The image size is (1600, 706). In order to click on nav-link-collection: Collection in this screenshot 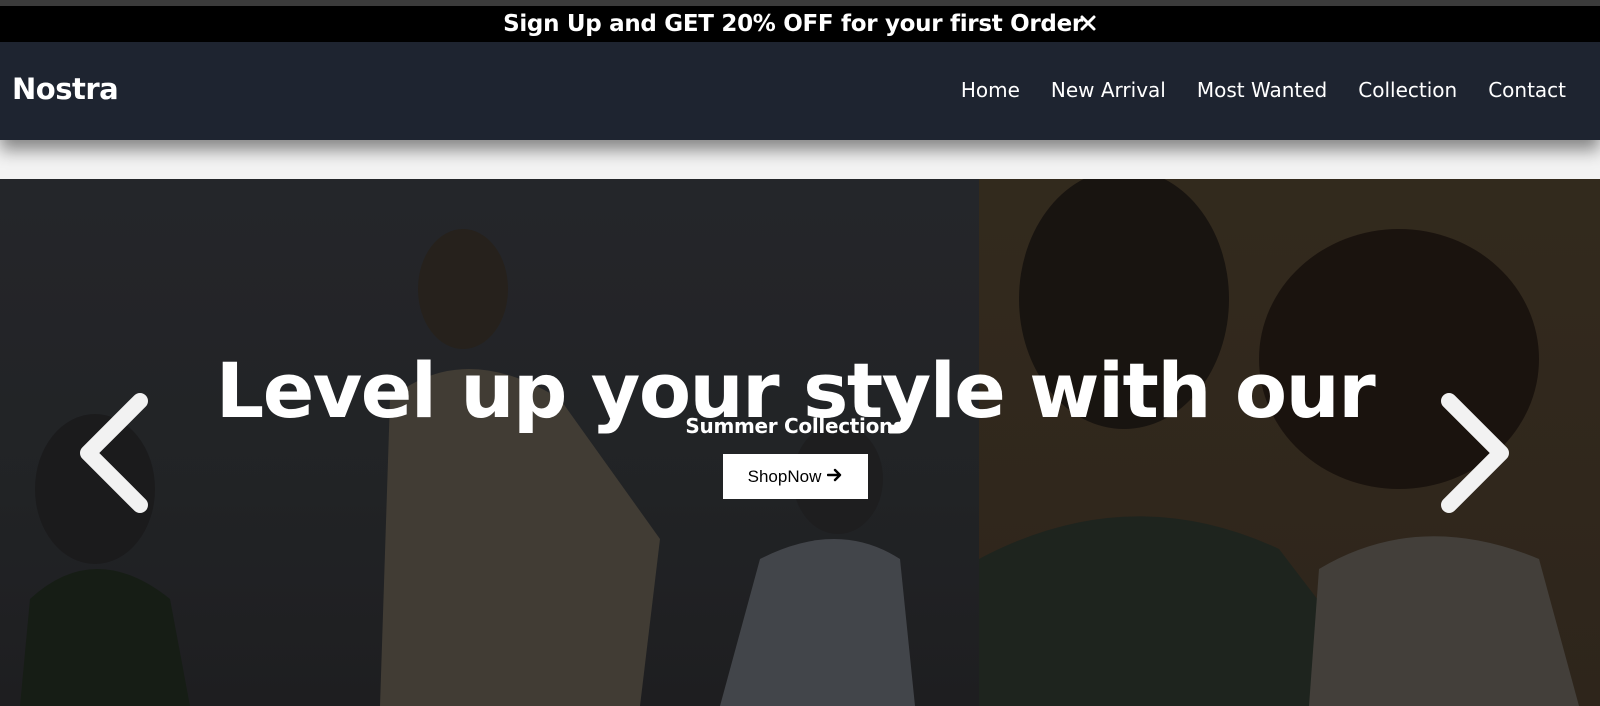, I will do `click(1407, 90)`.